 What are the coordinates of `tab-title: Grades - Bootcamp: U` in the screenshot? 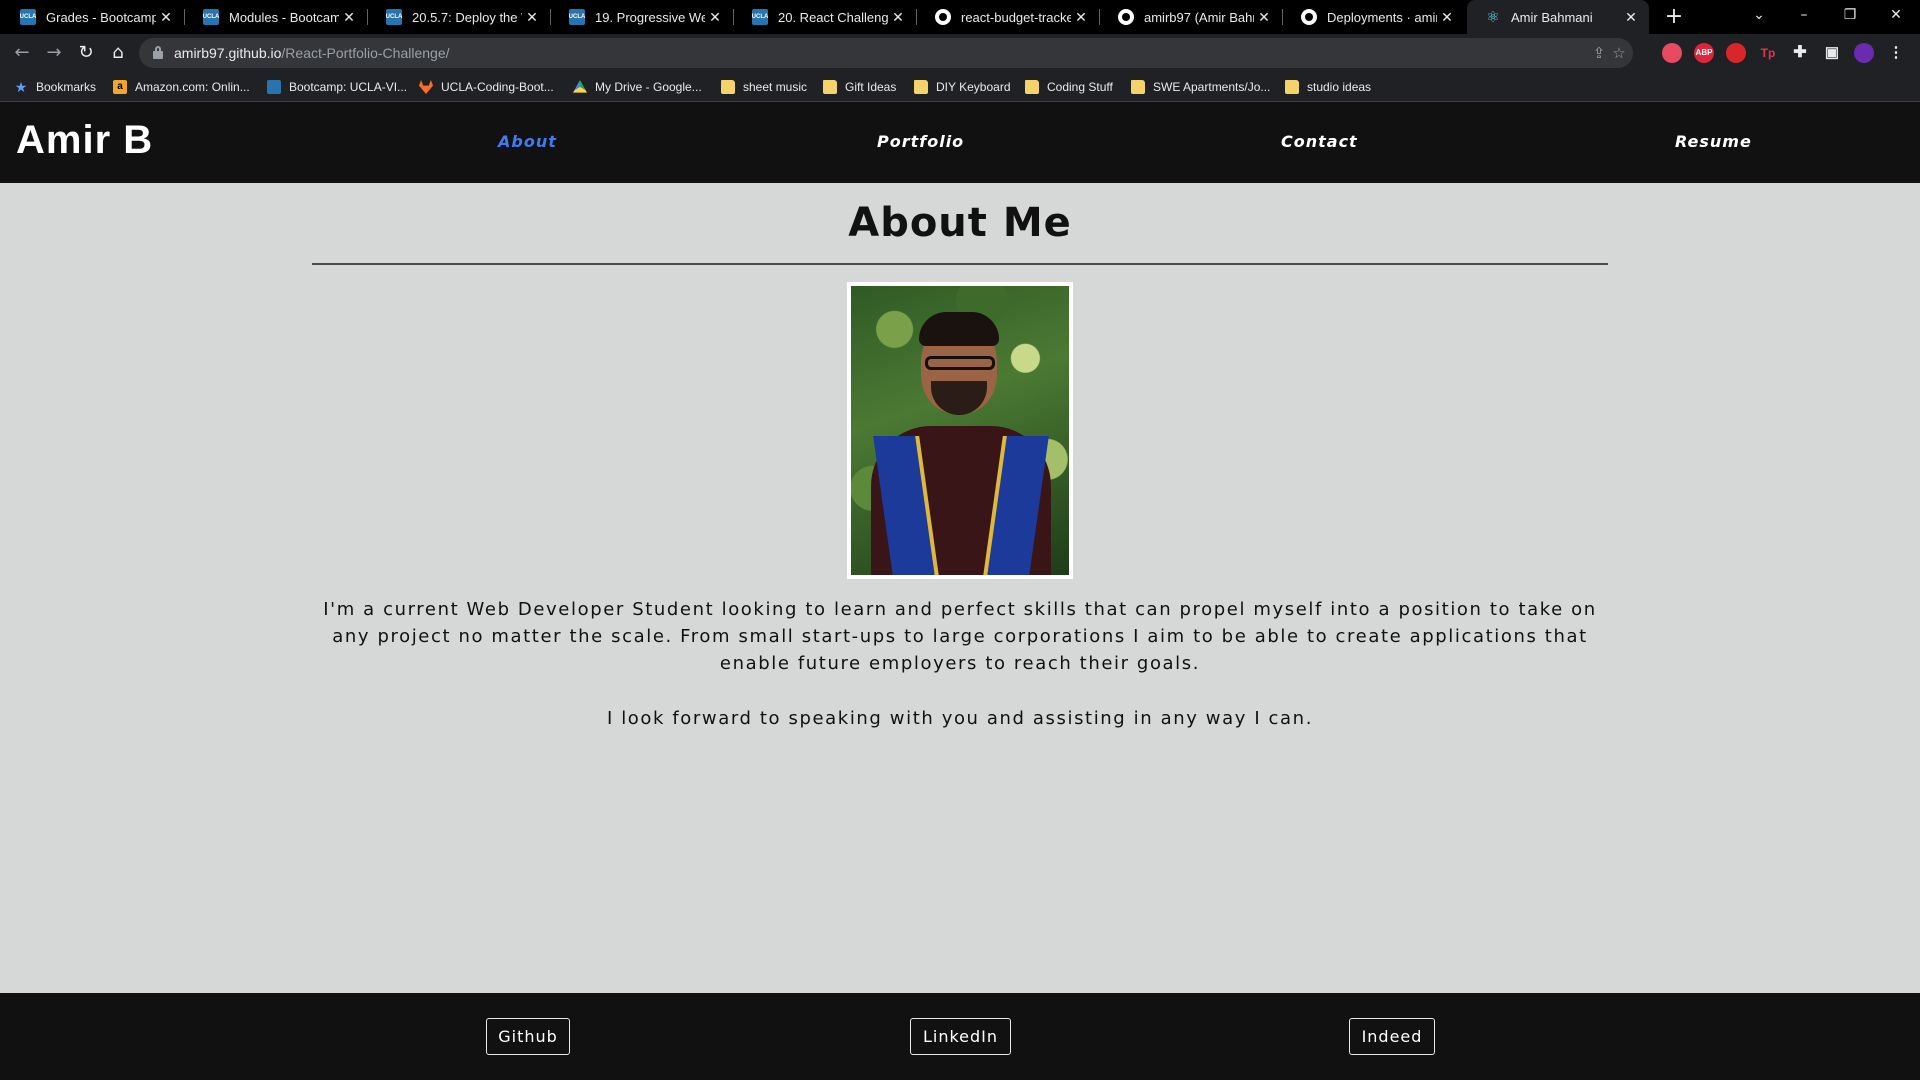 It's located at (101, 17).